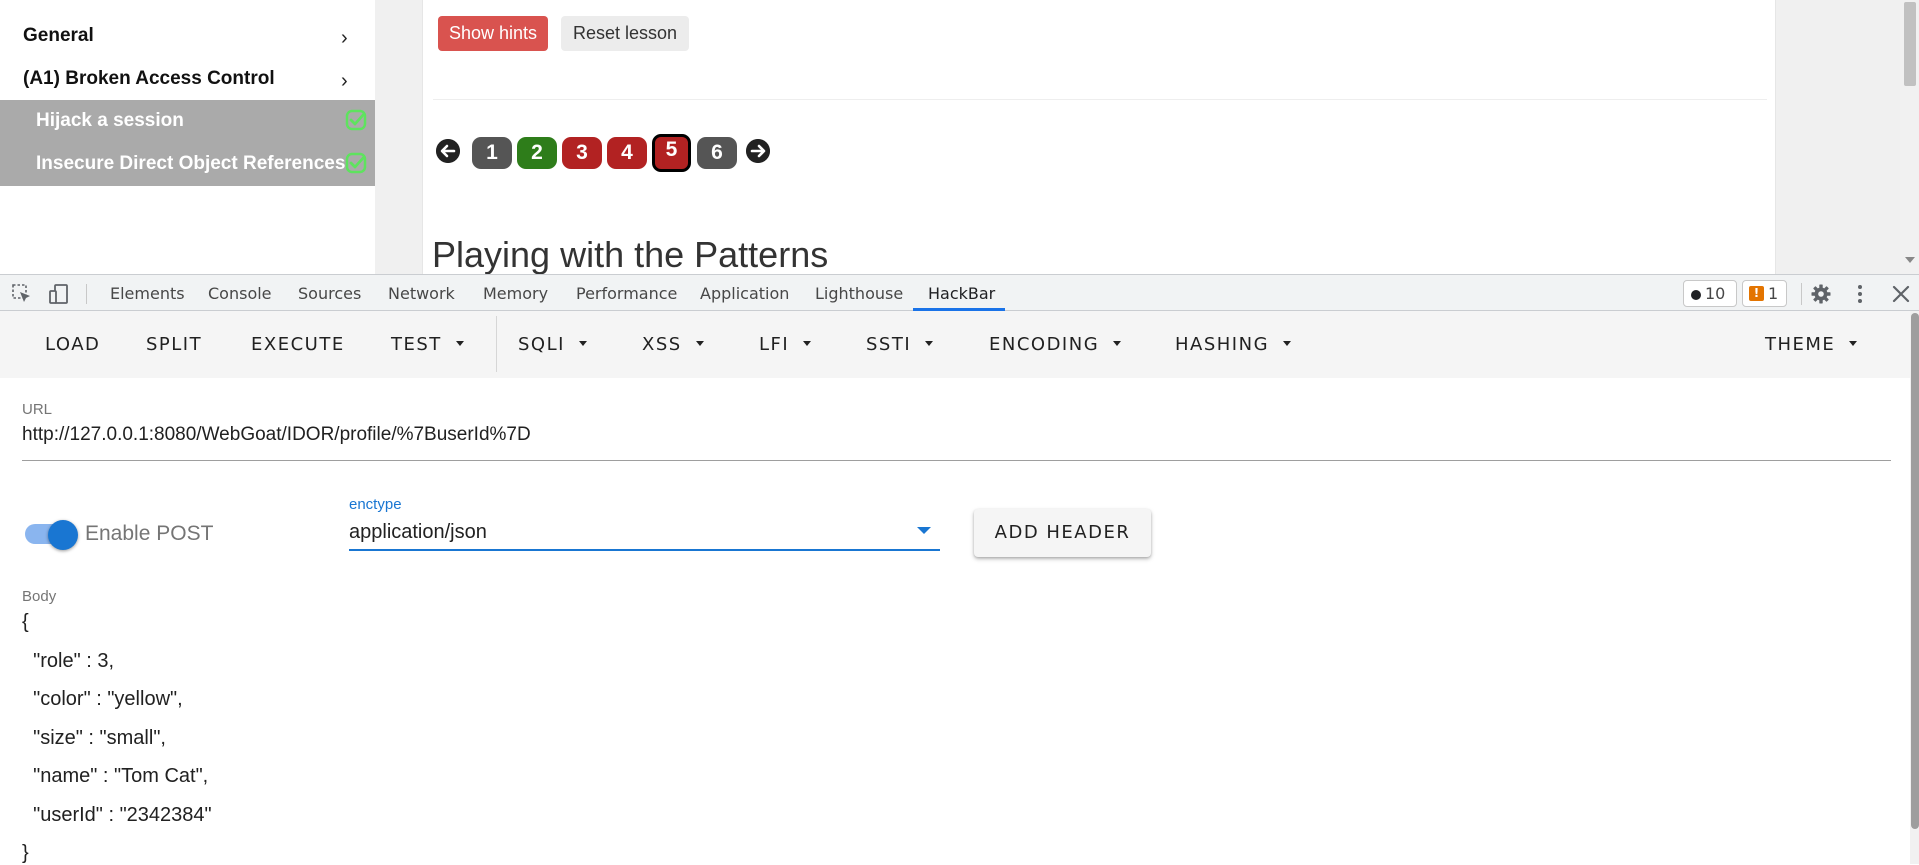 The width and height of the screenshot is (1919, 865). Describe the element at coordinates (859, 293) in the screenshot. I see `tab-lighthouse: Lighthouse` at that location.